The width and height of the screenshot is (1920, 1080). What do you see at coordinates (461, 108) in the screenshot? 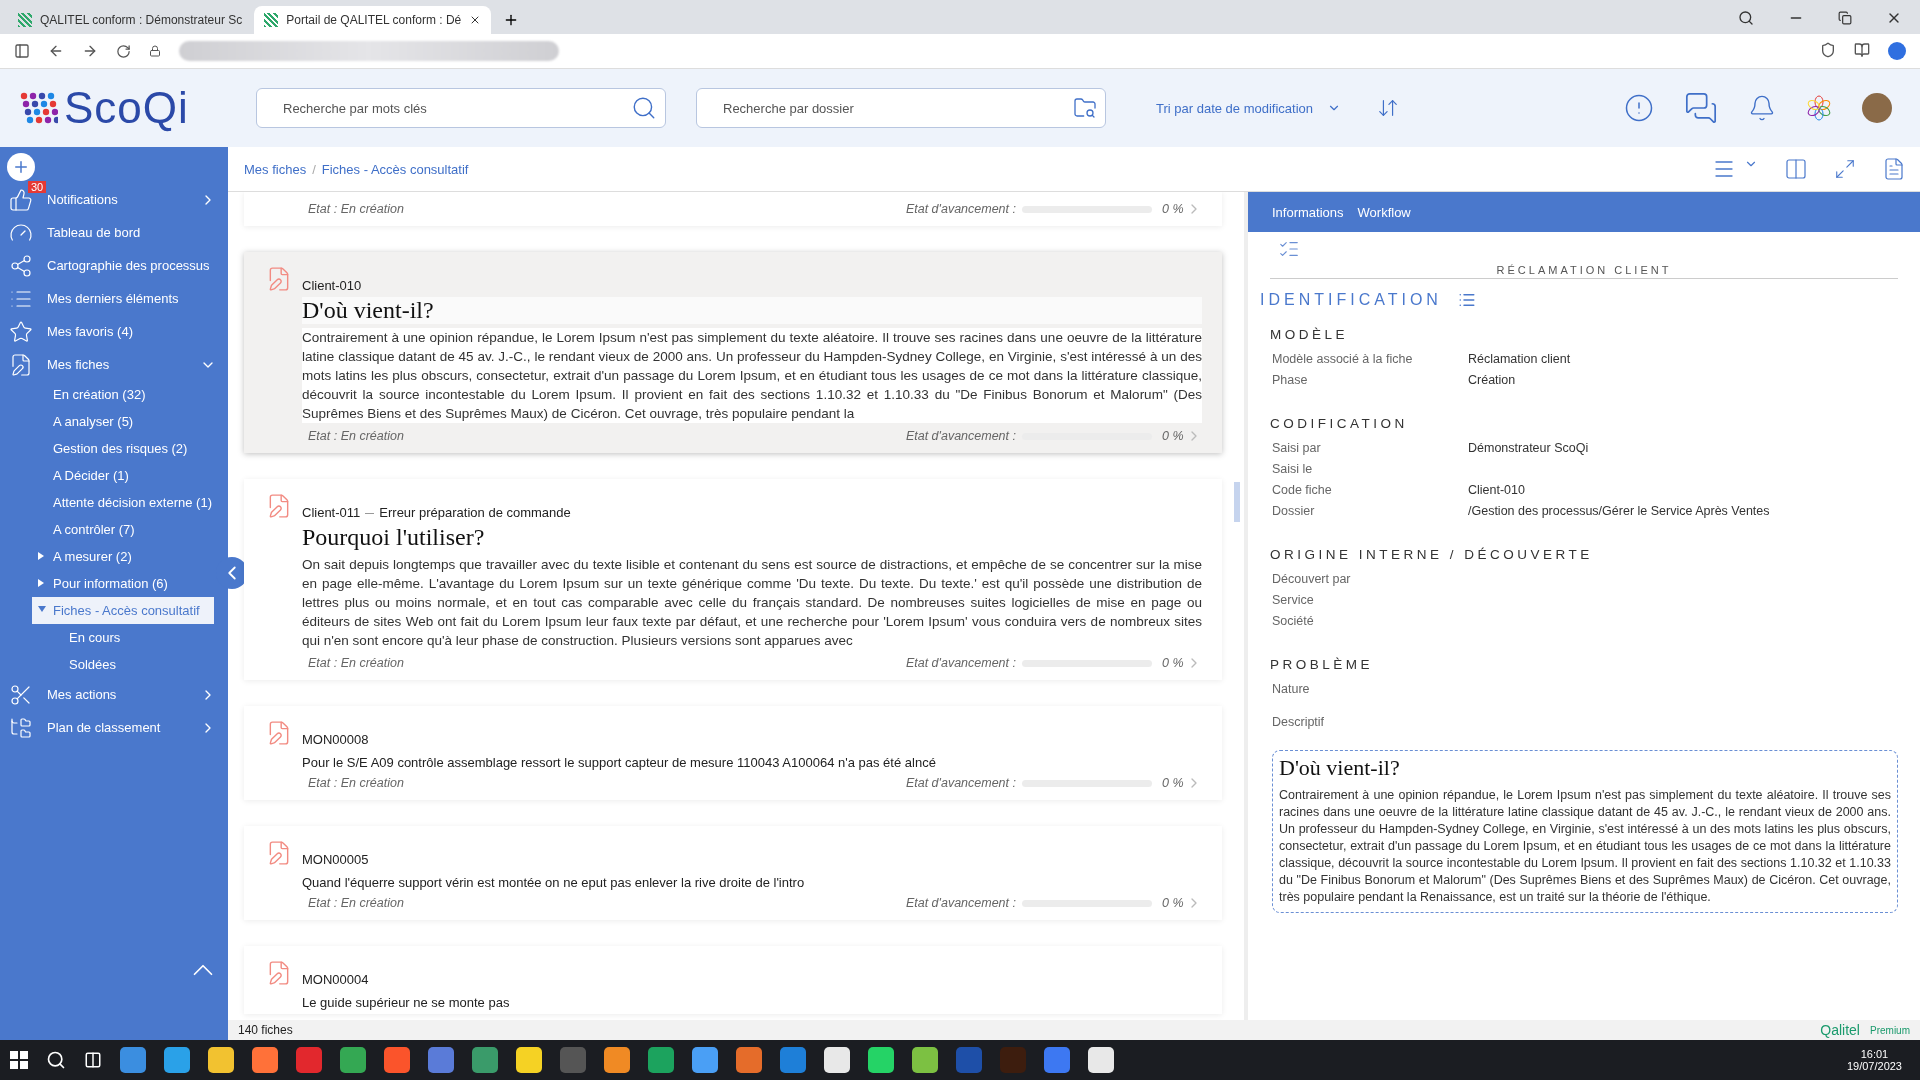
I see `keyword-search-field: Recherche par mots clés` at bounding box center [461, 108].